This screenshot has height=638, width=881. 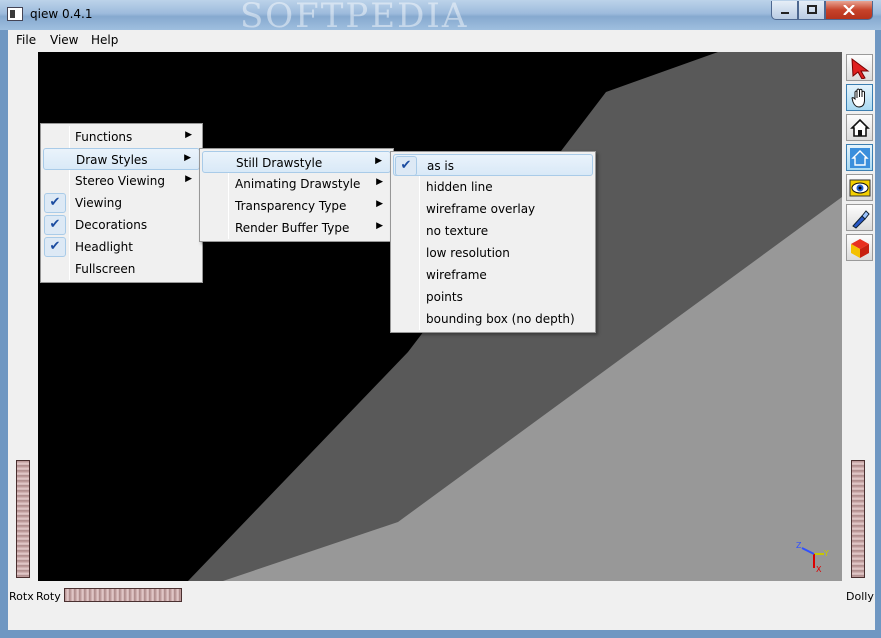 What do you see at coordinates (860, 596) in the screenshot?
I see `dolly-label: Dolly` at bounding box center [860, 596].